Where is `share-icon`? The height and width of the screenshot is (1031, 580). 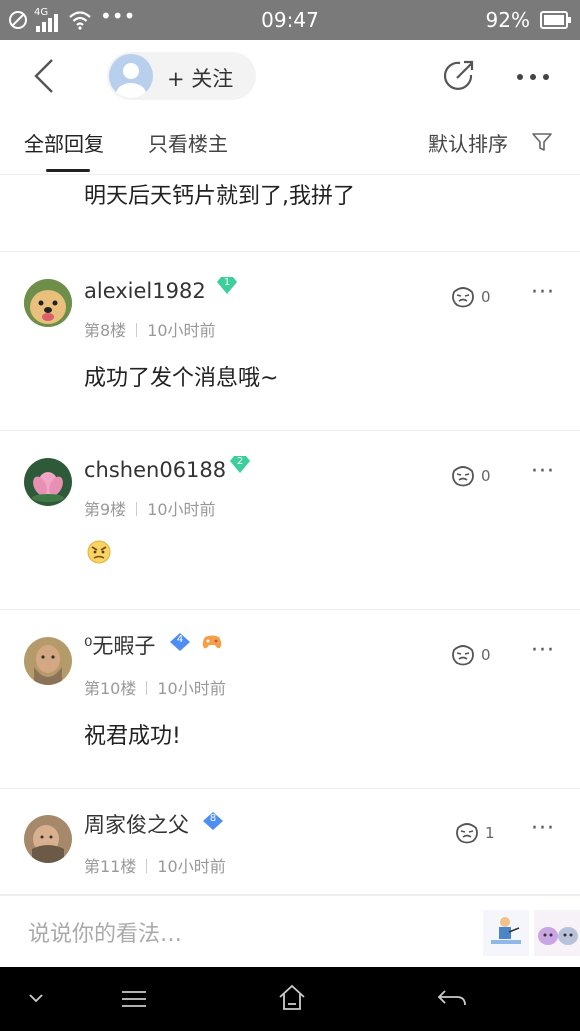
share-icon is located at coordinates (459, 76).